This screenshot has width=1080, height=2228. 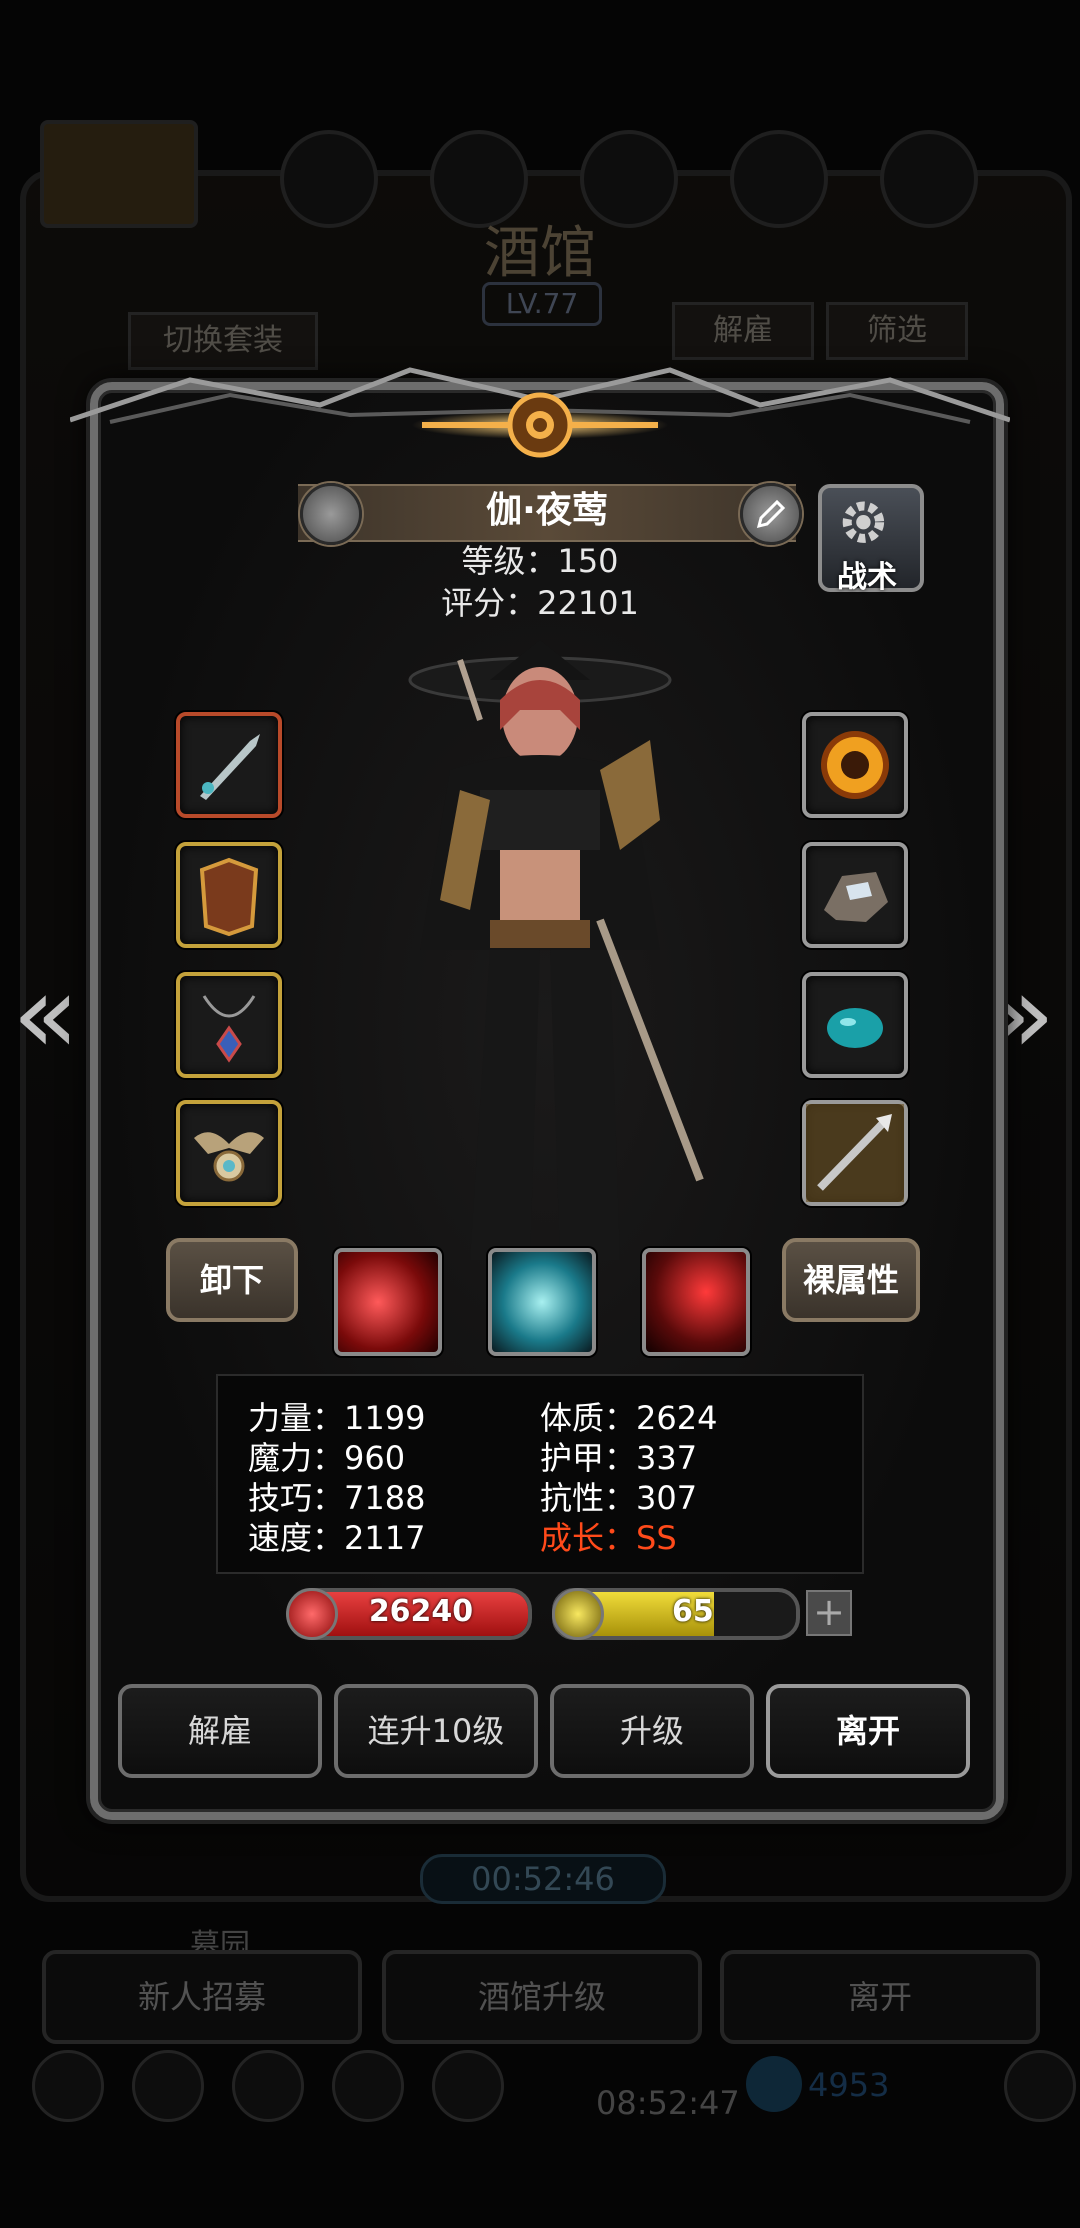 What do you see at coordinates (232, 1280) in the screenshot?
I see `unequip-button: 卸下` at bounding box center [232, 1280].